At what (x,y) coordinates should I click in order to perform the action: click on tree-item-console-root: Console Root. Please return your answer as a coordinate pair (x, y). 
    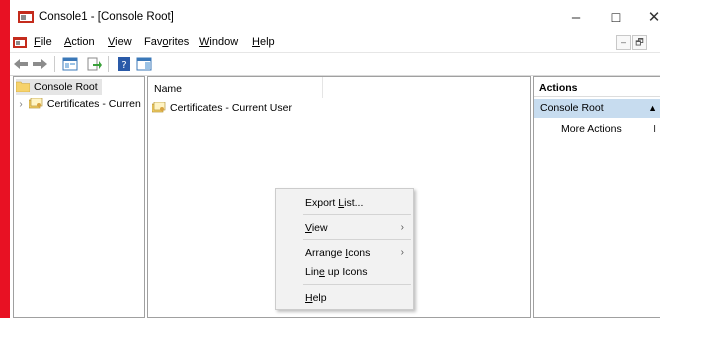
    Looking at the image, I should click on (59, 87).